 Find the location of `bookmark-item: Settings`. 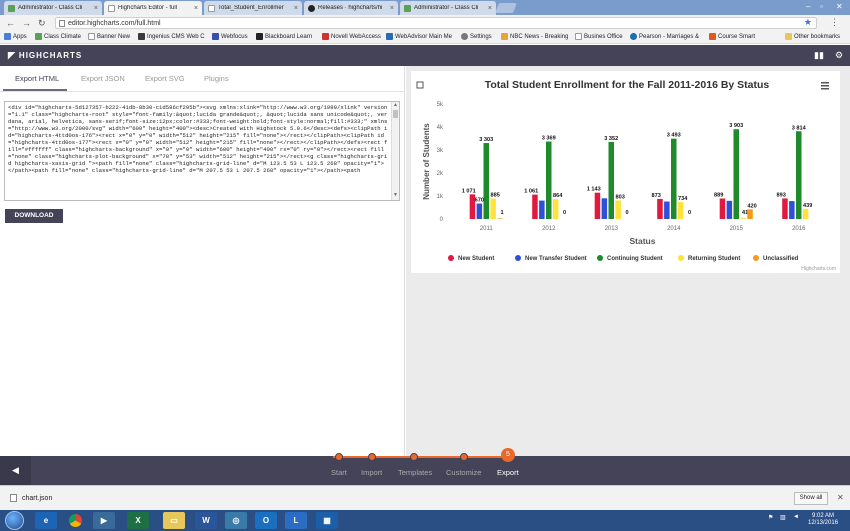

bookmark-item: Settings is located at coordinates (476, 36).